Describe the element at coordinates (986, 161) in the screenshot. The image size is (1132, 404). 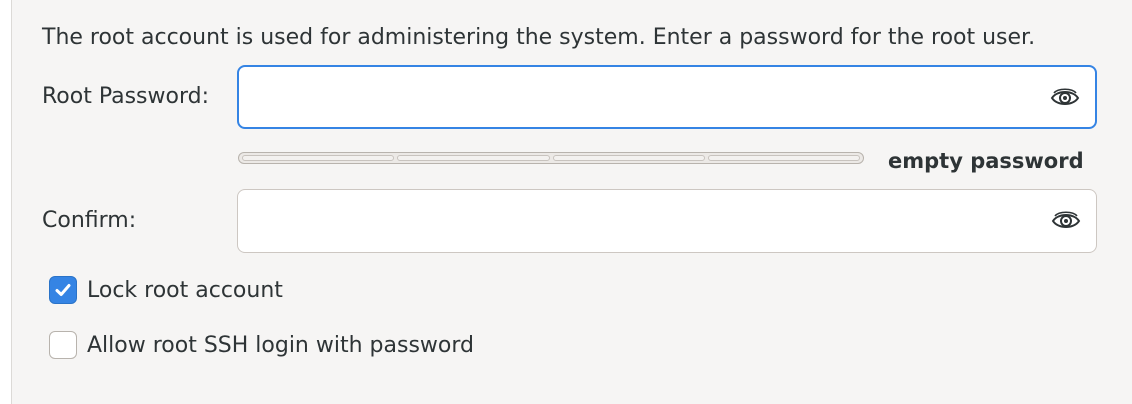
I see `password-strength-text: empty password` at that location.